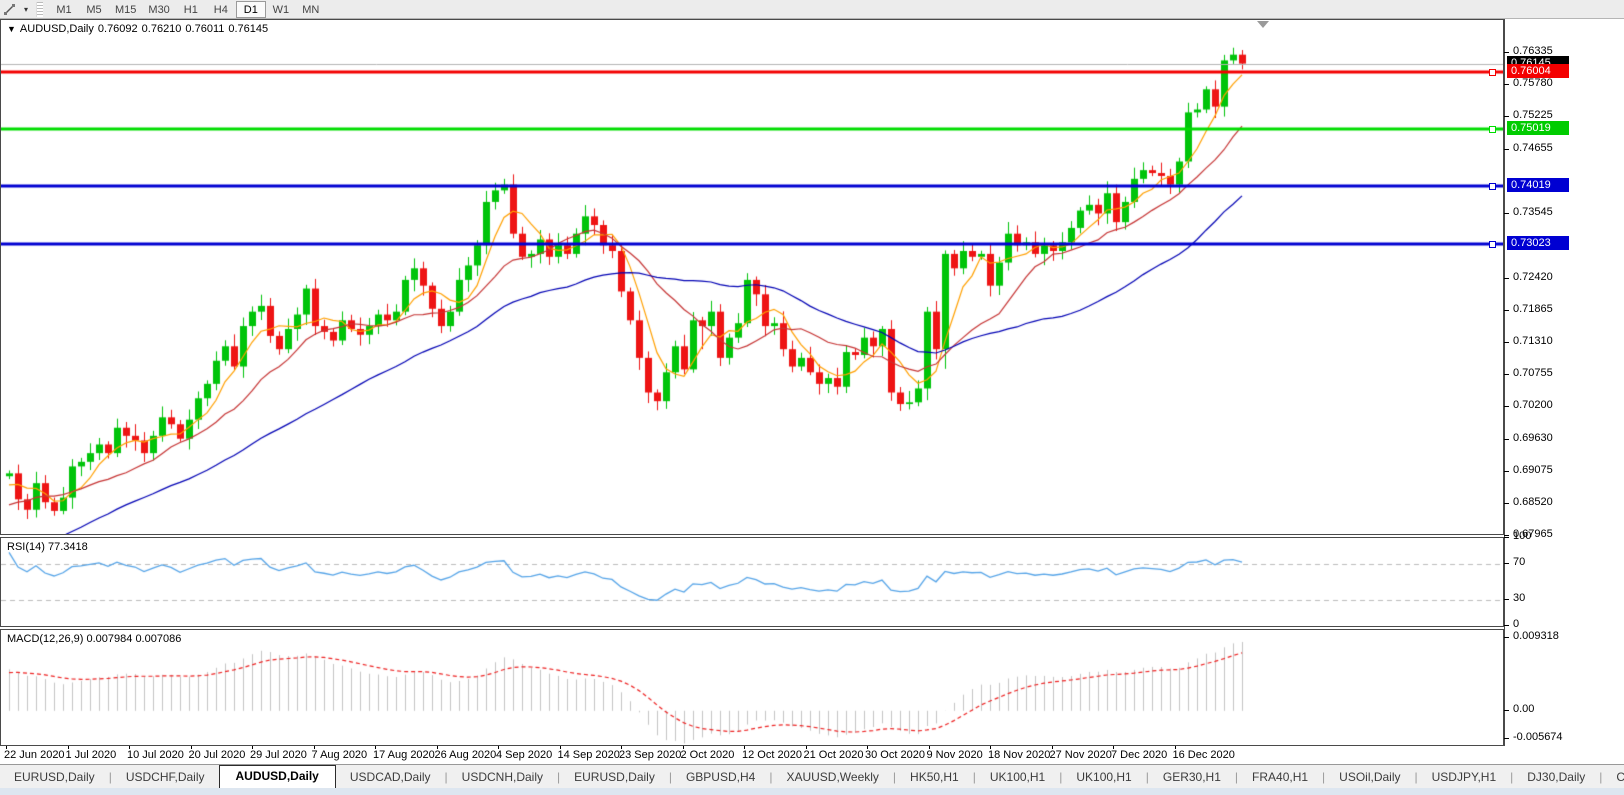 Image resolution: width=1624 pixels, height=795 pixels. I want to click on date-label: 7 Dec 2020, so click(1139, 755).